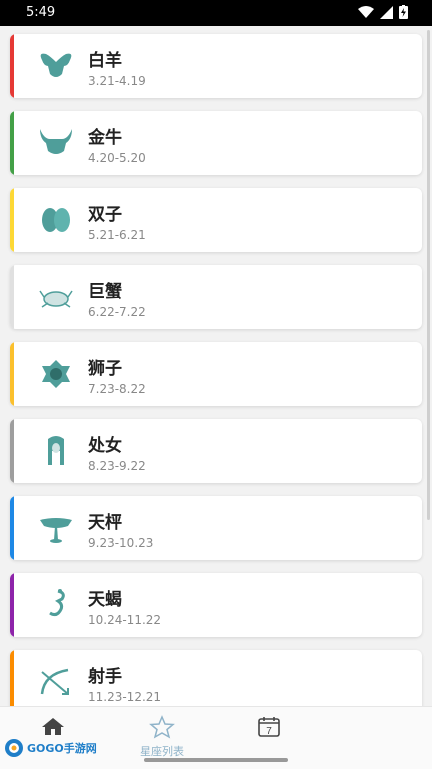 The height and width of the screenshot is (769, 432). What do you see at coordinates (53, 726) in the screenshot?
I see `home-icon` at bounding box center [53, 726].